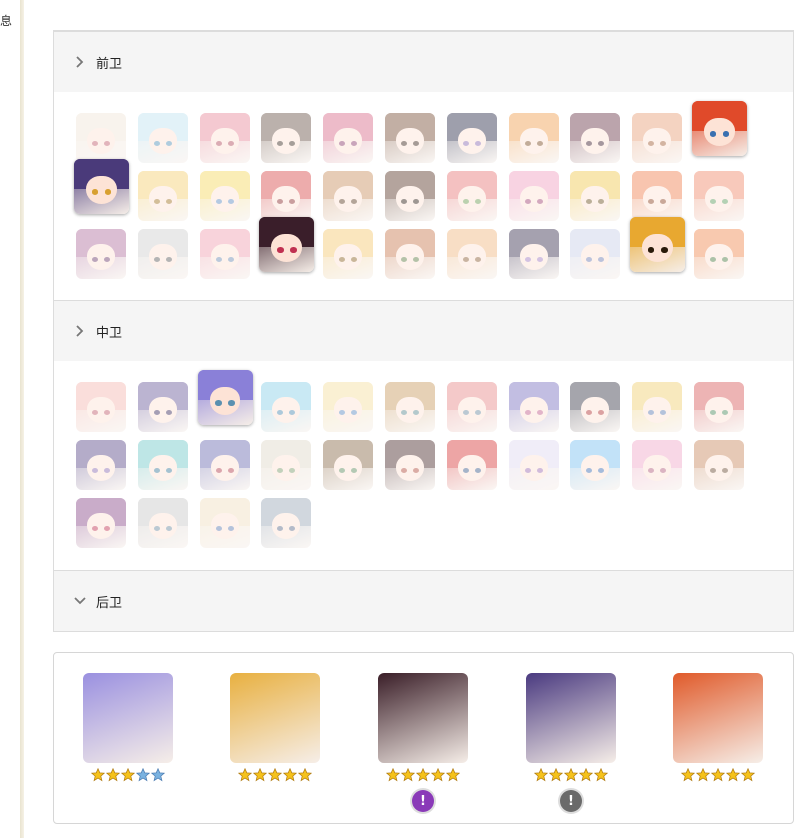 The width and height of the screenshot is (809, 838). What do you see at coordinates (109, 333) in the screenshot?
I see `section-title-middle: 中卫` at bounding box center [109, 333].